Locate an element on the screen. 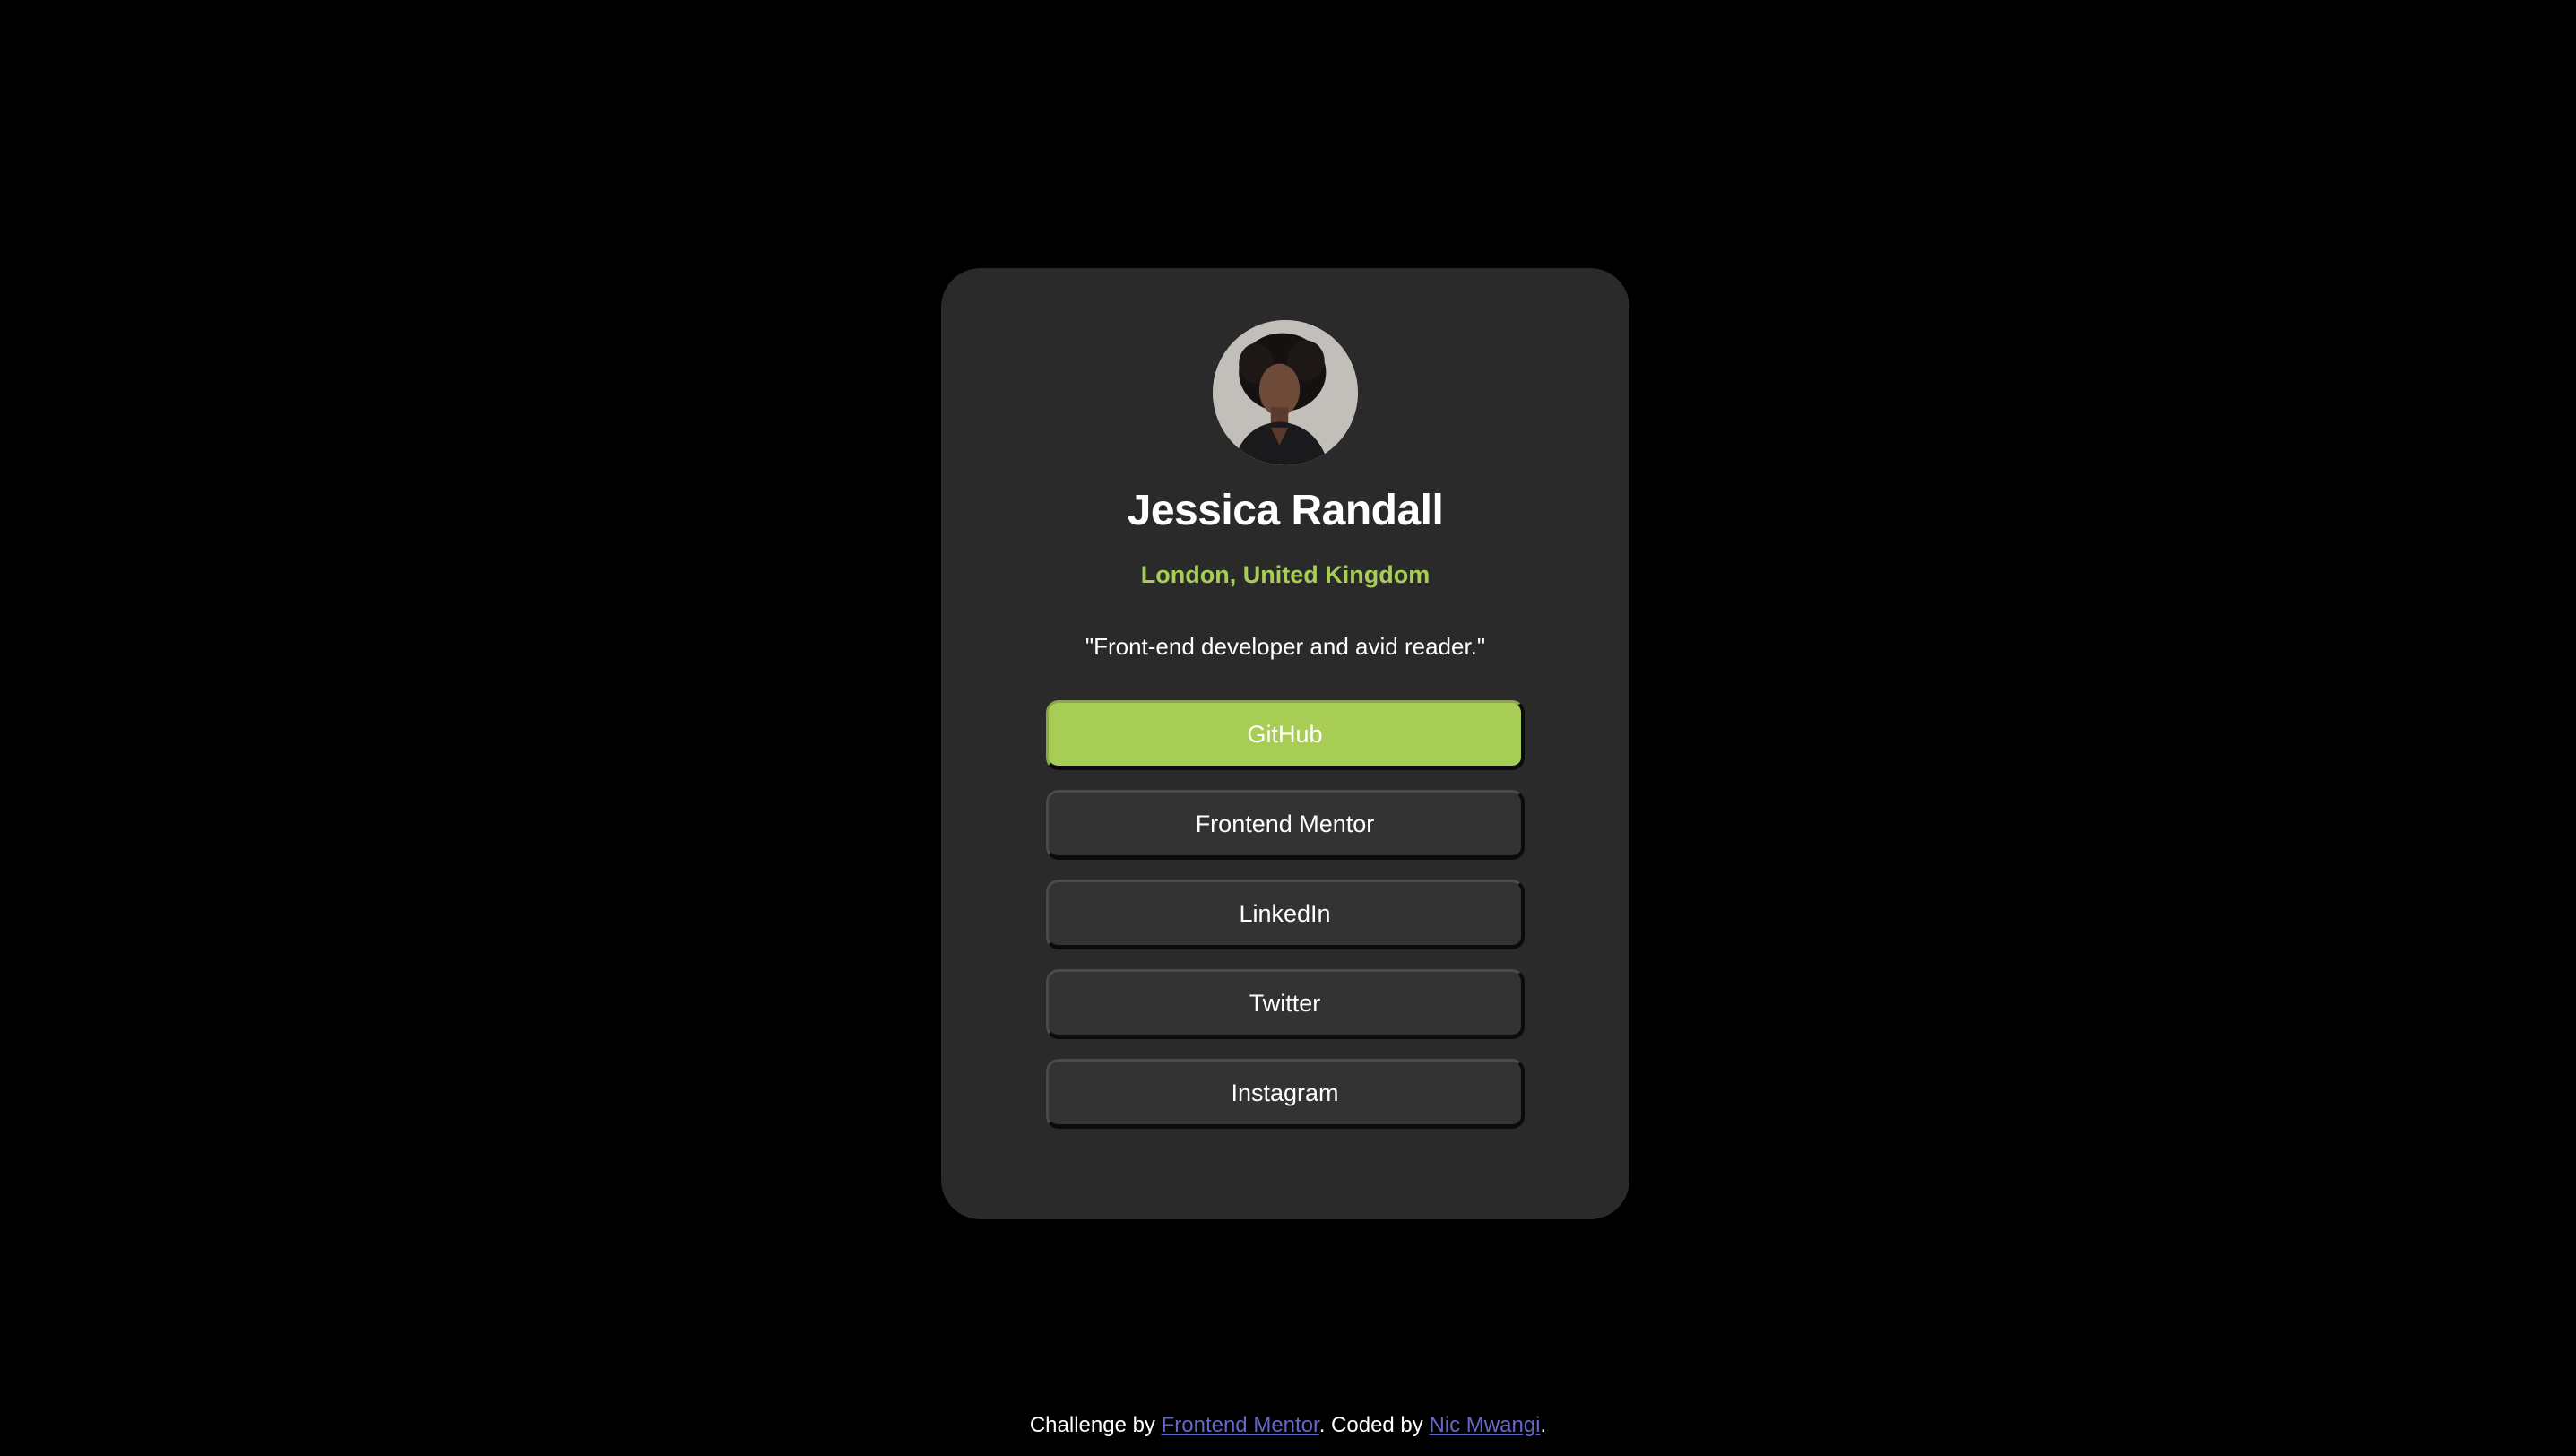 This screenshot has height=1456, width=2576. list-item: Frontend Mentor is located at coordinates (1285, 825).